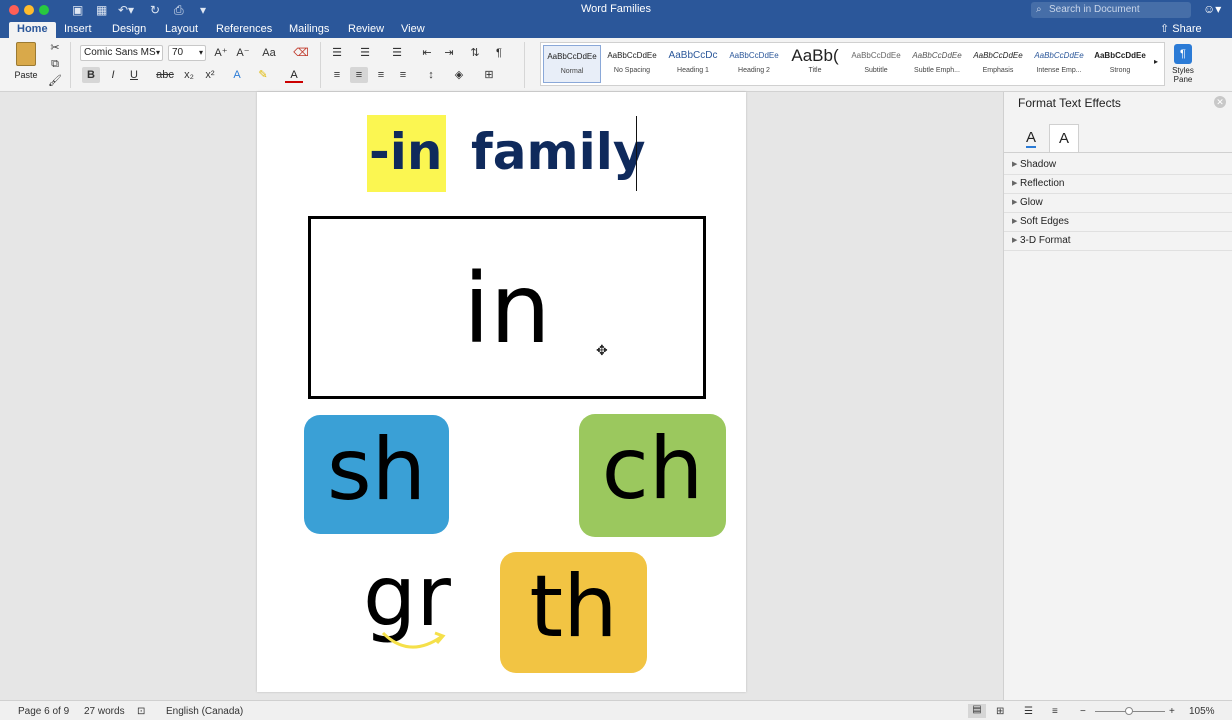 The height and width of the screenshot is (720, 1232). I want to click on chevron-down-icon: ▾, so click(200, 52).